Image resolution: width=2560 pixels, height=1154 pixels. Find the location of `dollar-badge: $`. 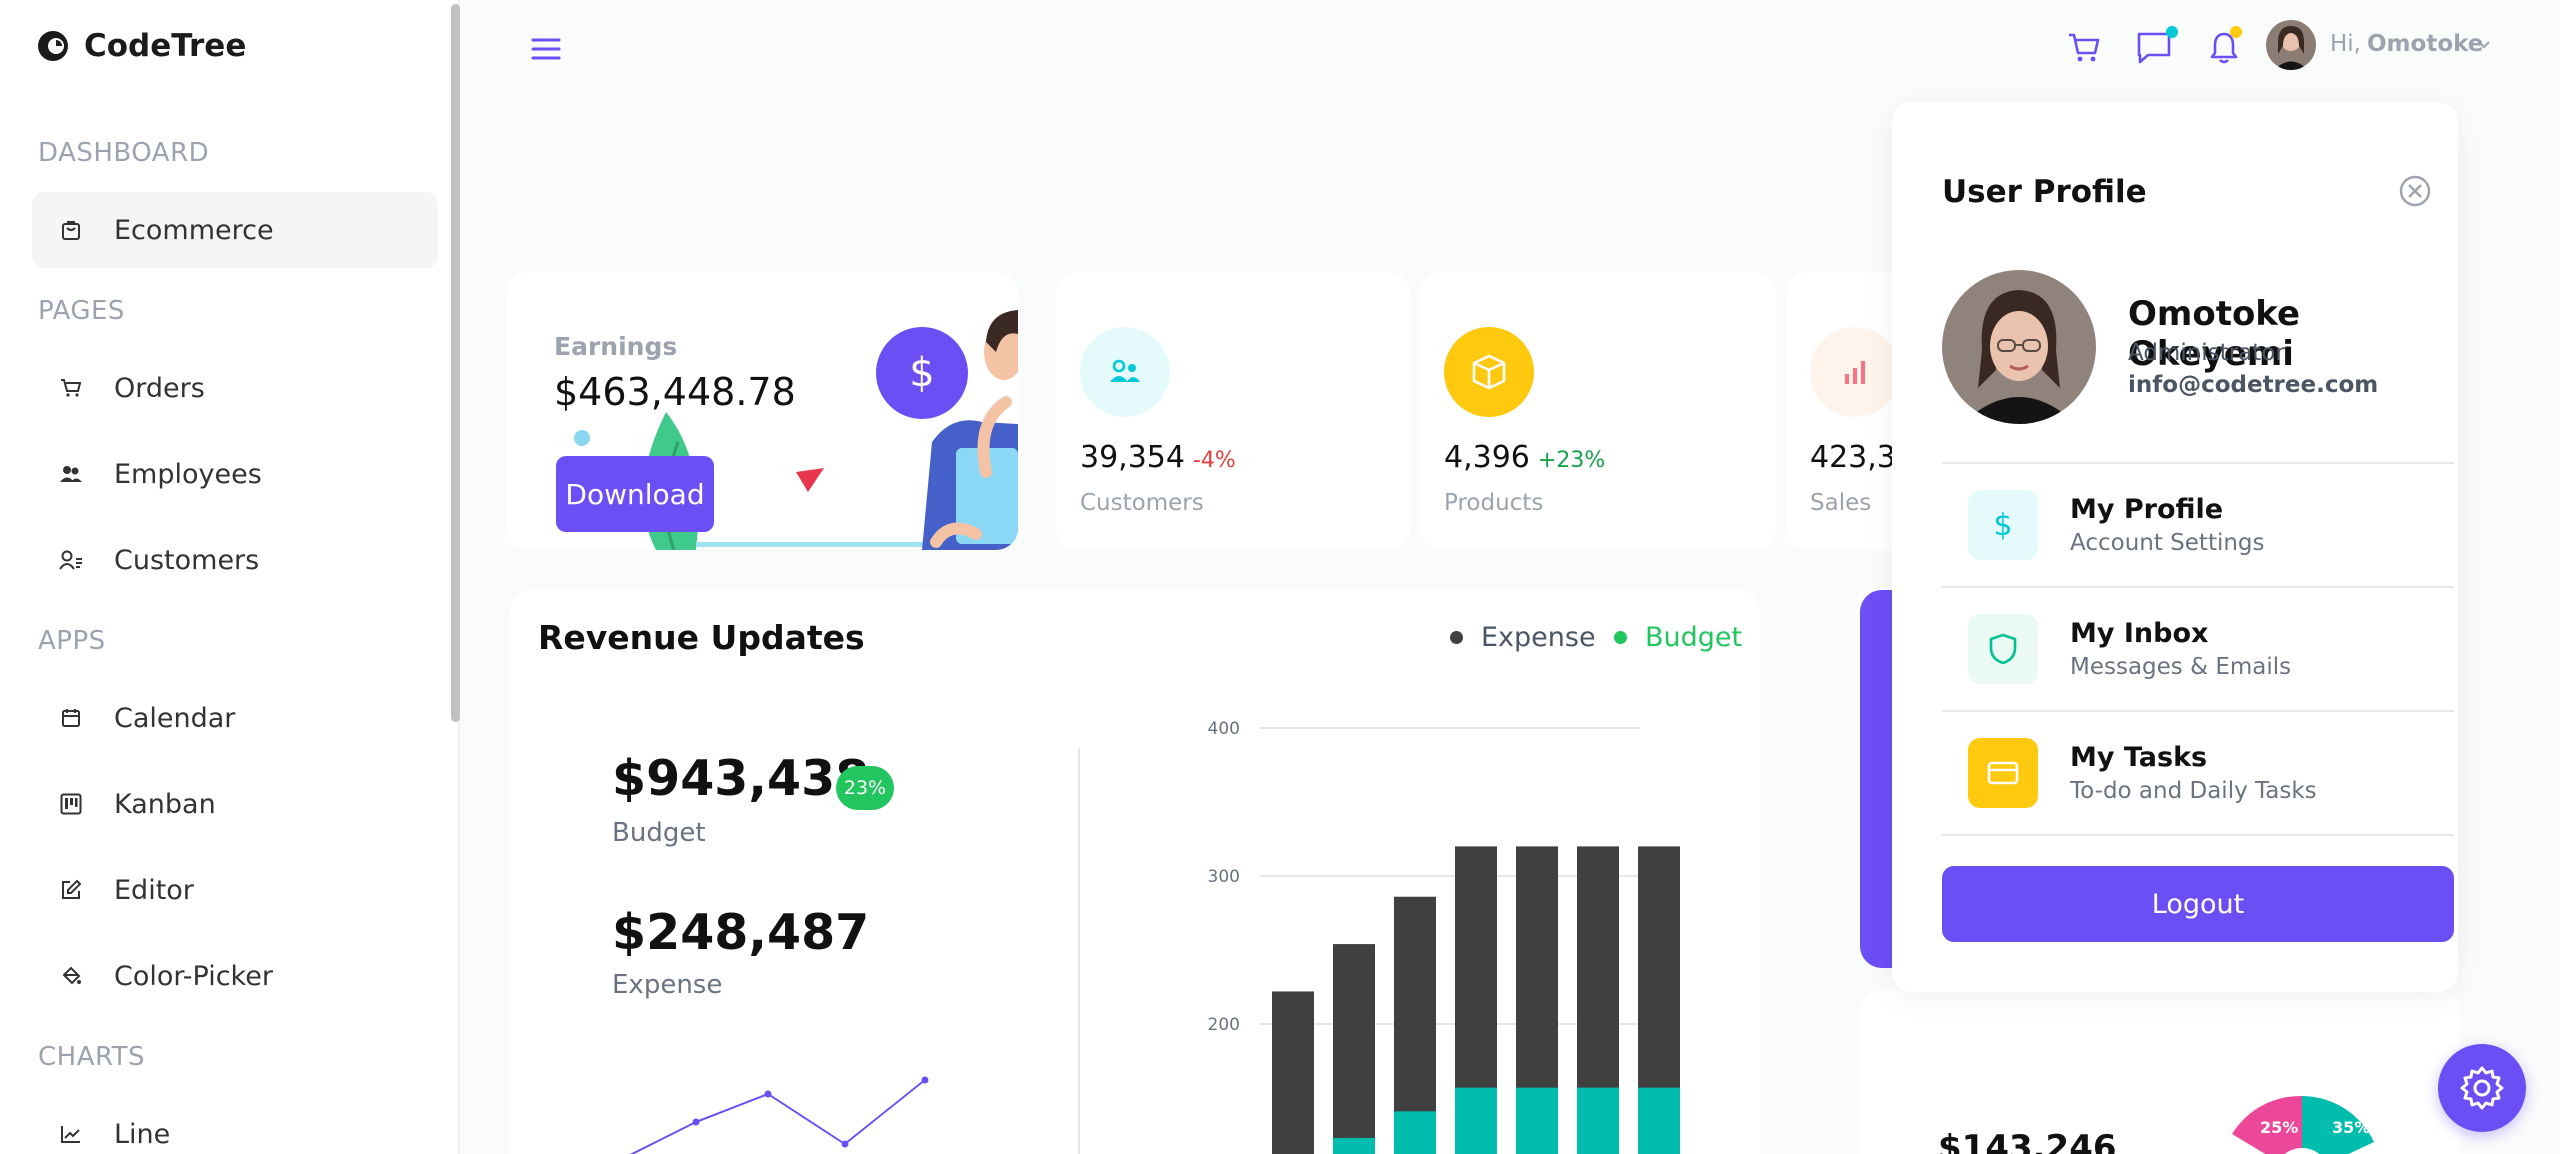

dollar-badge: $ is located at coordinates (922, 373).